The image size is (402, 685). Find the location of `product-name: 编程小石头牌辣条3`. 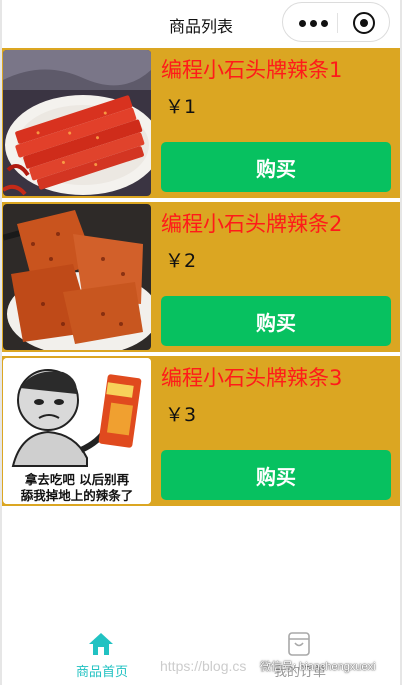

product-name: 编程小石头牌辣条3 is located at coordinates (252, 378).